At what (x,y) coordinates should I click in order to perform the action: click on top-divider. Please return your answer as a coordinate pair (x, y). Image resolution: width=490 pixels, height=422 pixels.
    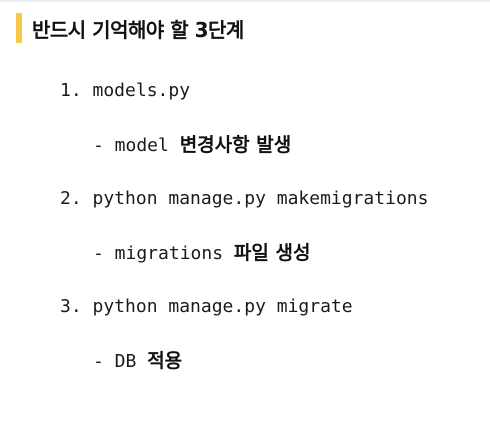
    Looking at the image, I should click on (245, 1).